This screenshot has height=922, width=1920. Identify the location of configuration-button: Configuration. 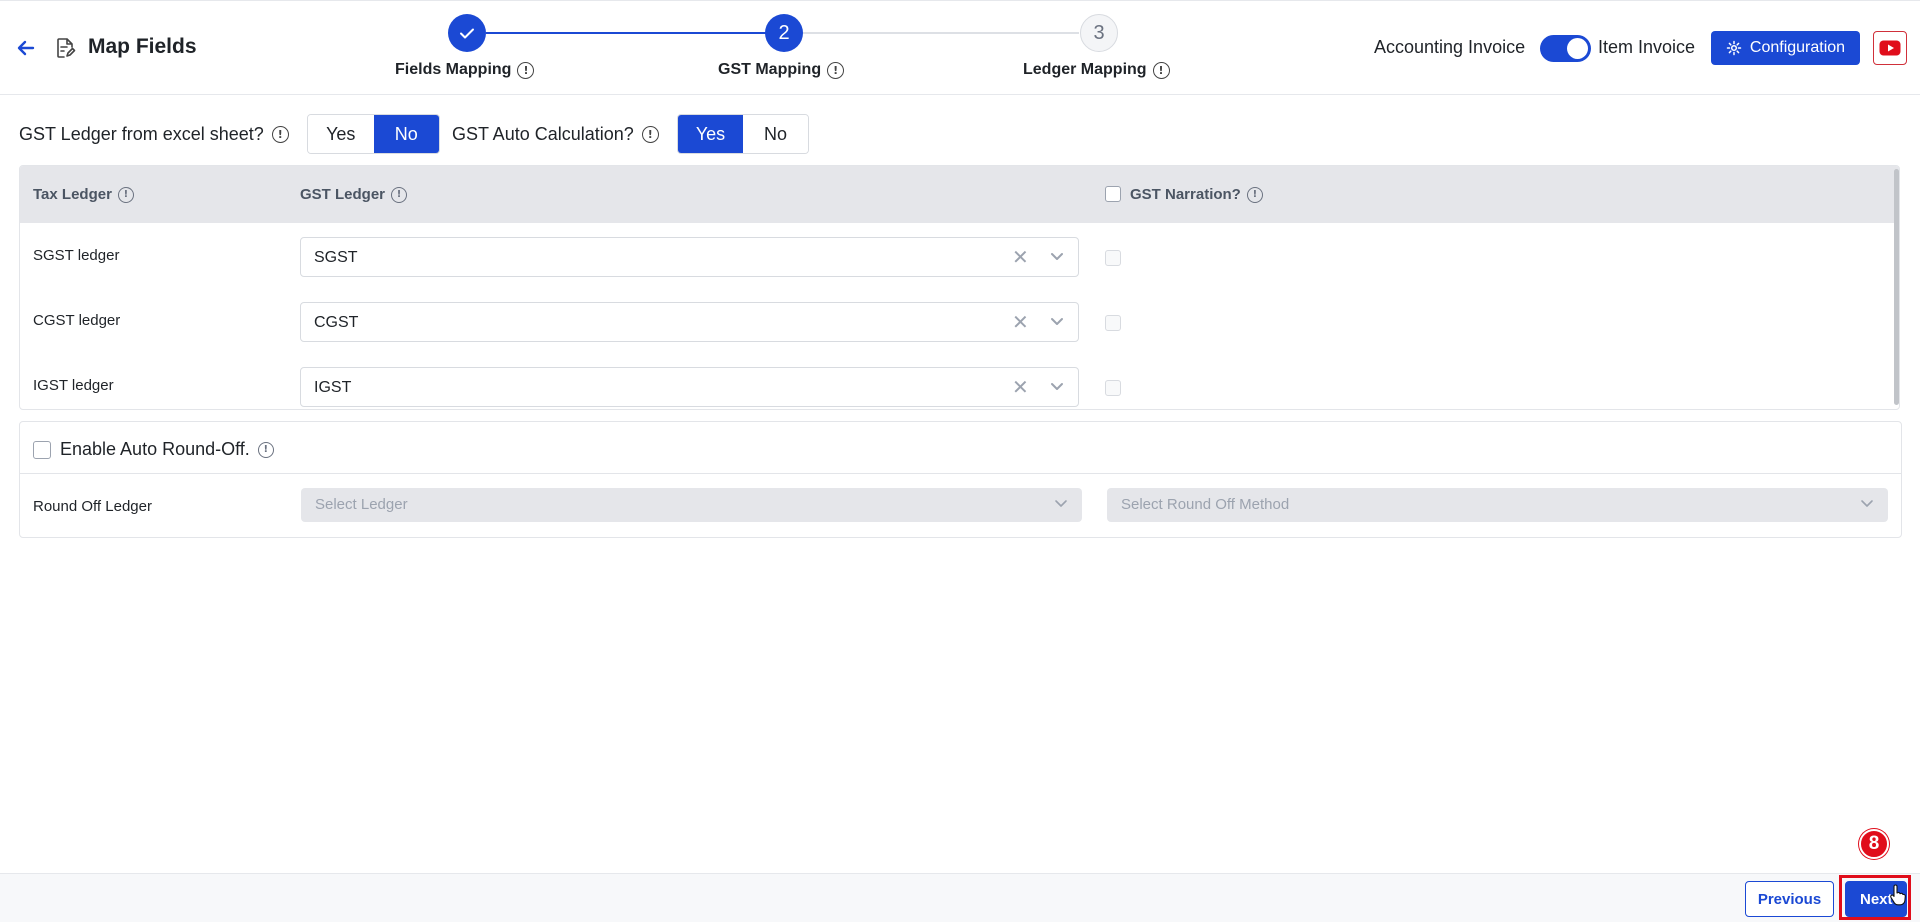
(1785, 48).